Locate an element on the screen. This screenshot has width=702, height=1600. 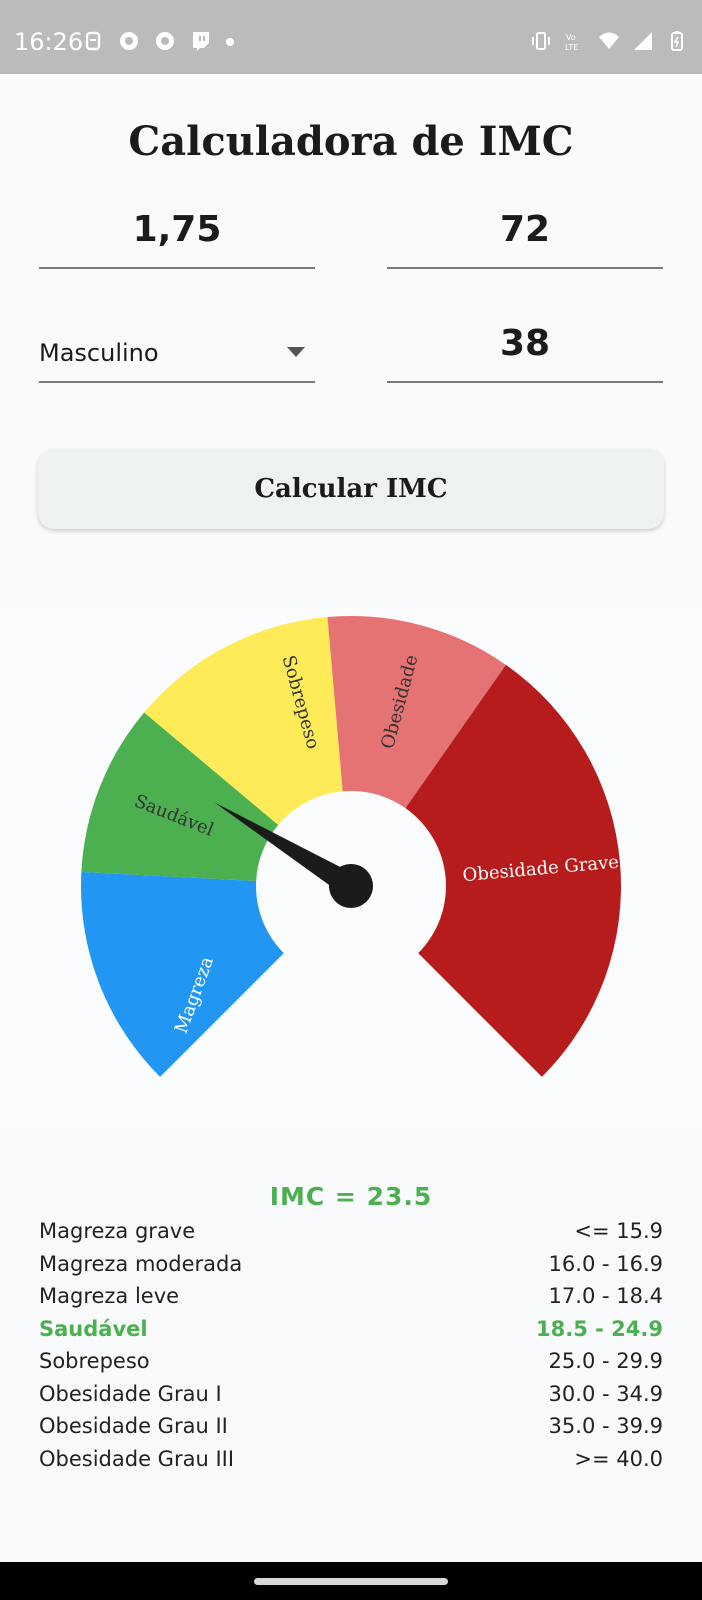
classification-label: Obesidade Grau II is located at coordinates (133, 1426).